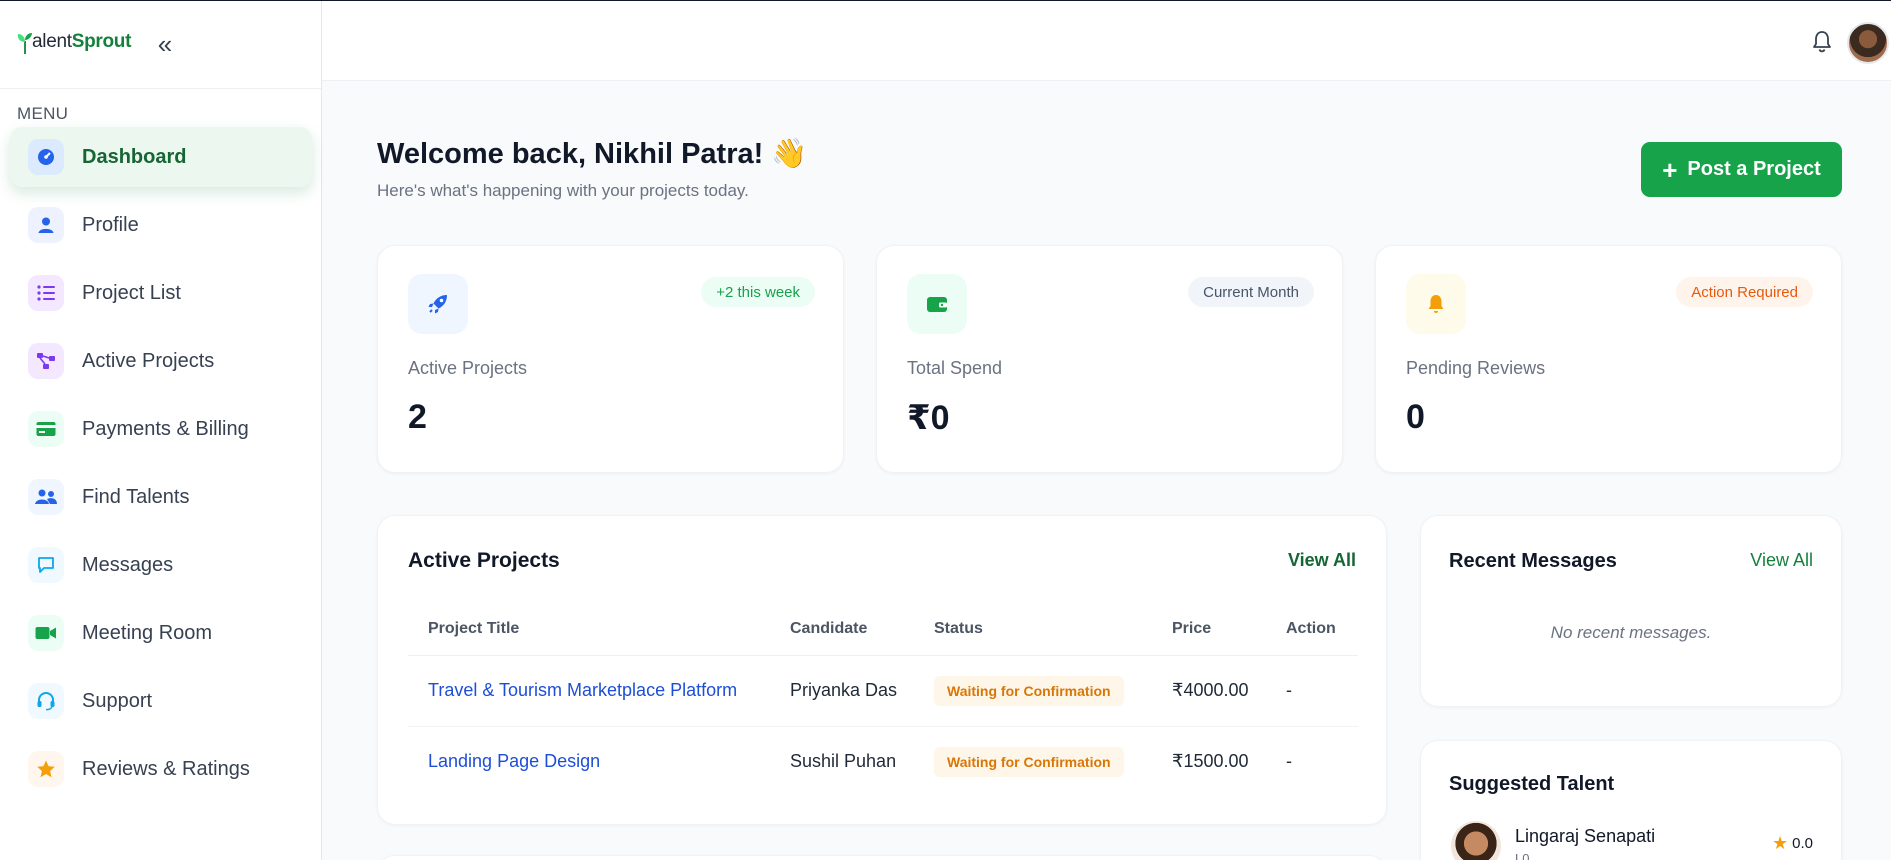  What do you see at coordinates (46, 769) in the screenshot?
I see `star-icon` at bounding box center [46, 769].